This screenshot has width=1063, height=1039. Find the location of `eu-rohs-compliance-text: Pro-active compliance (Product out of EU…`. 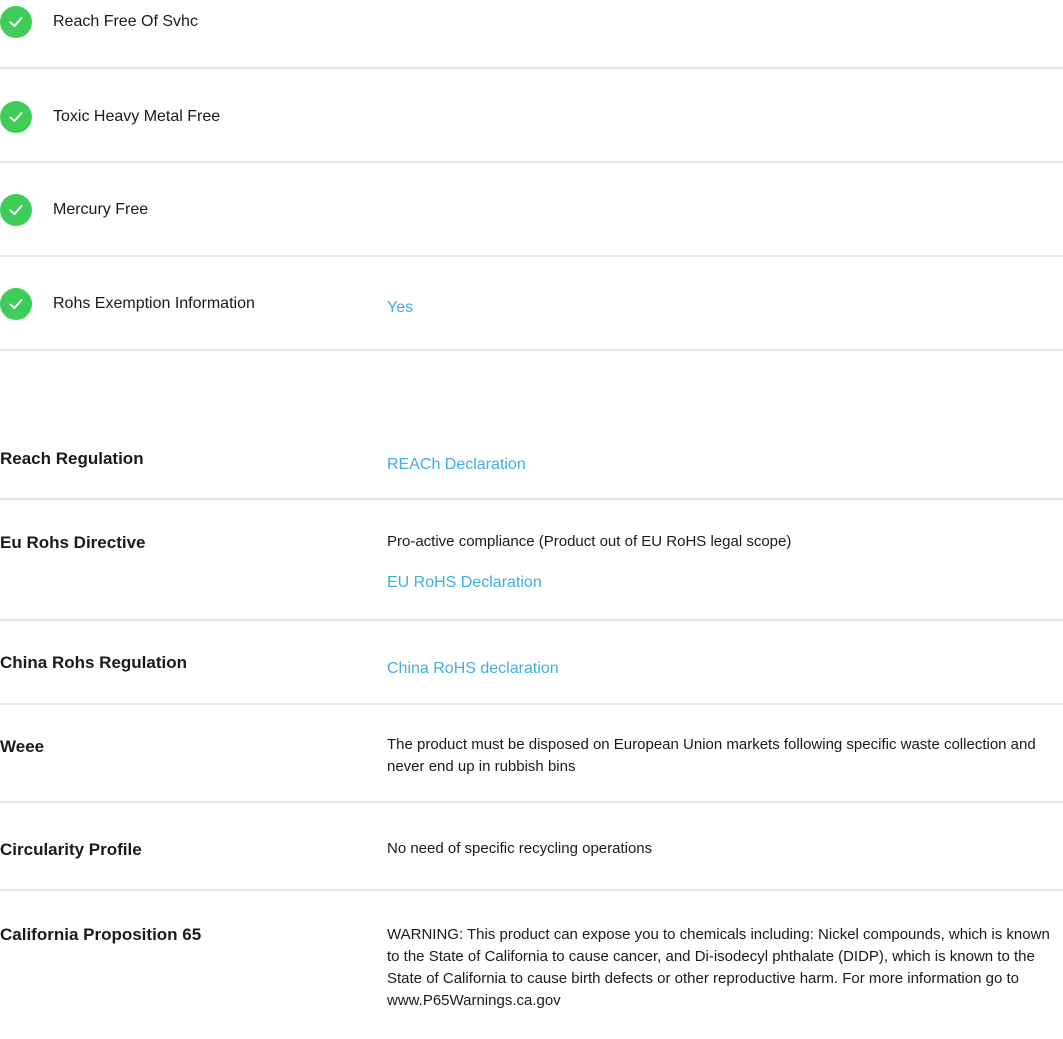

eu-rohs-compliance-text: Pro-active compliance (Product out of EU… is located at coordinates (589, 541).